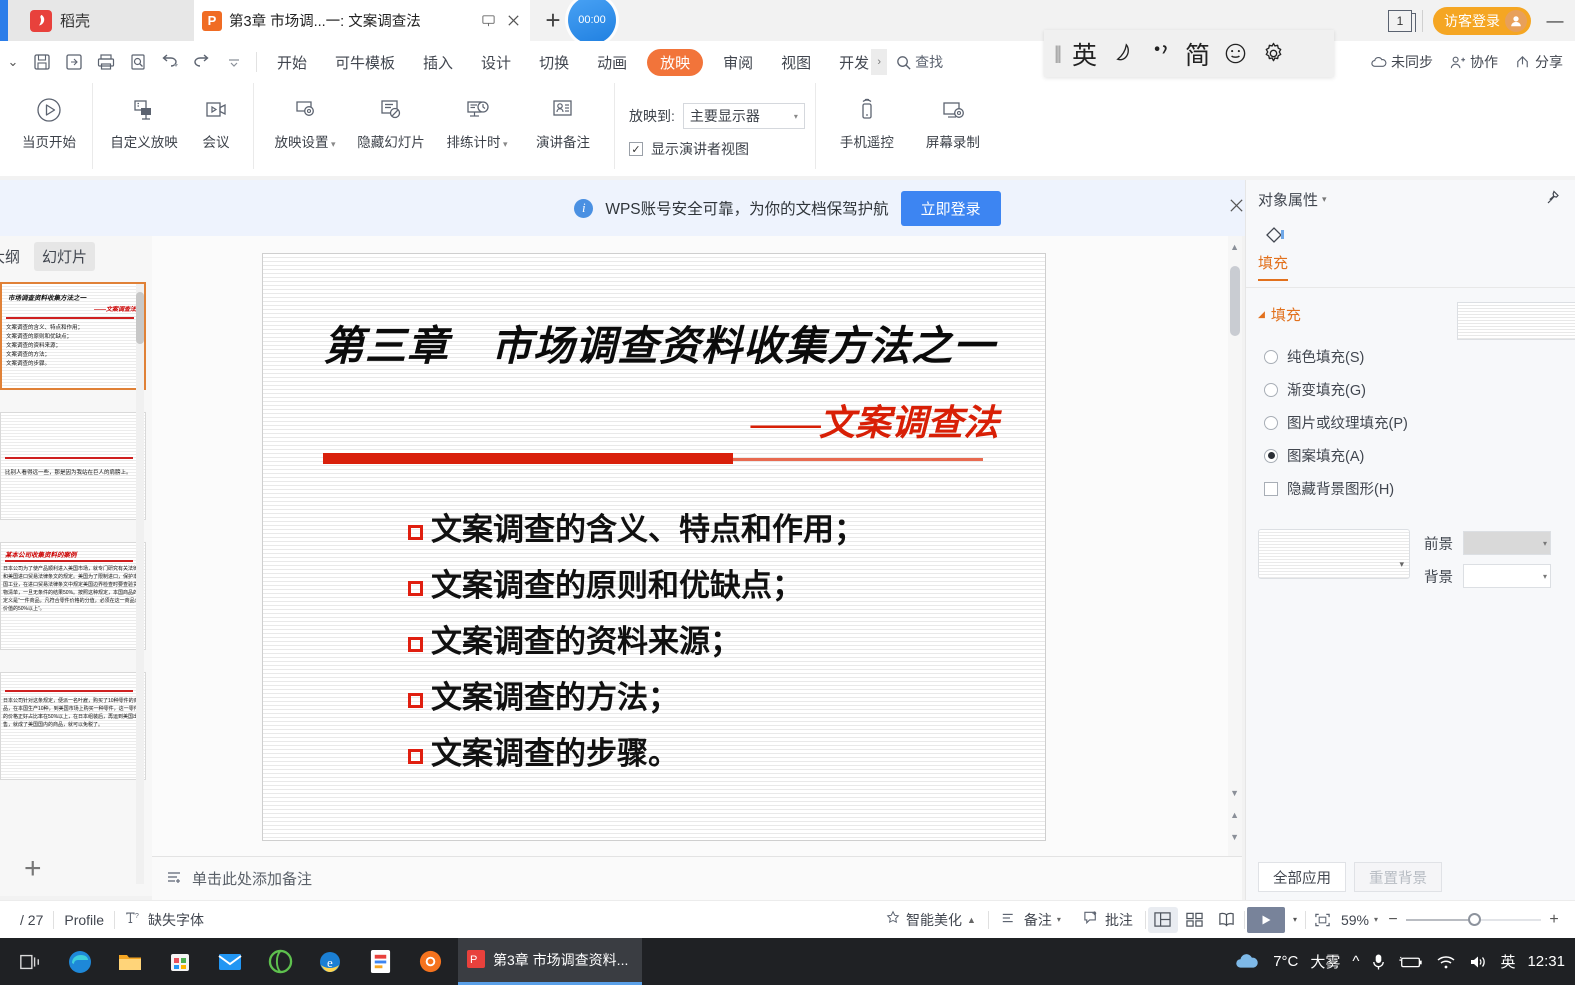  What do you see at coordinates (380, 962) in the screenshot?
I see `wps-office-icon` at bounding box center [380, 962].